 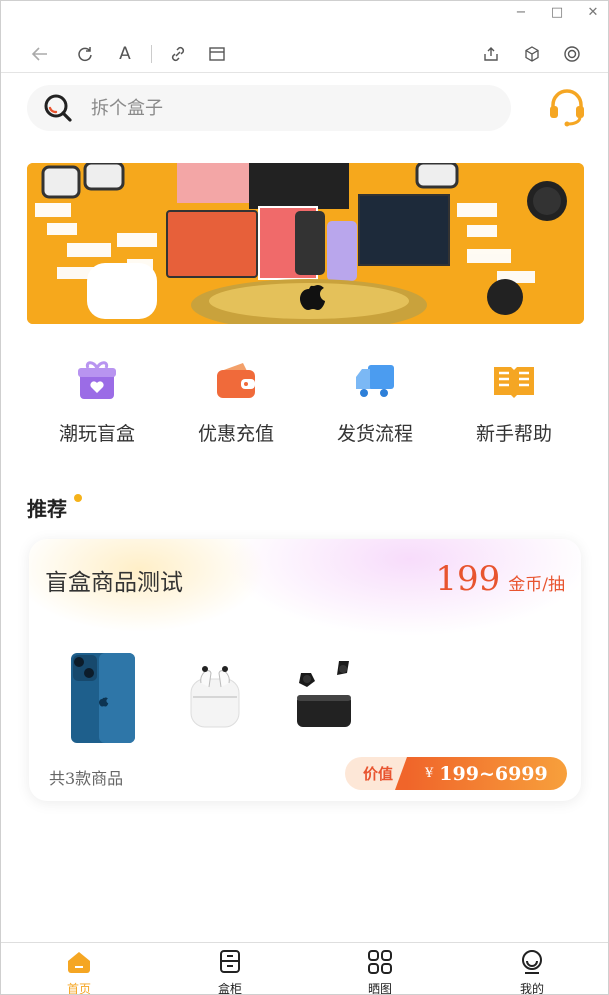 I want to click on value-badge: 价值 ¥ 199~6999, so click(x=456, y=773).